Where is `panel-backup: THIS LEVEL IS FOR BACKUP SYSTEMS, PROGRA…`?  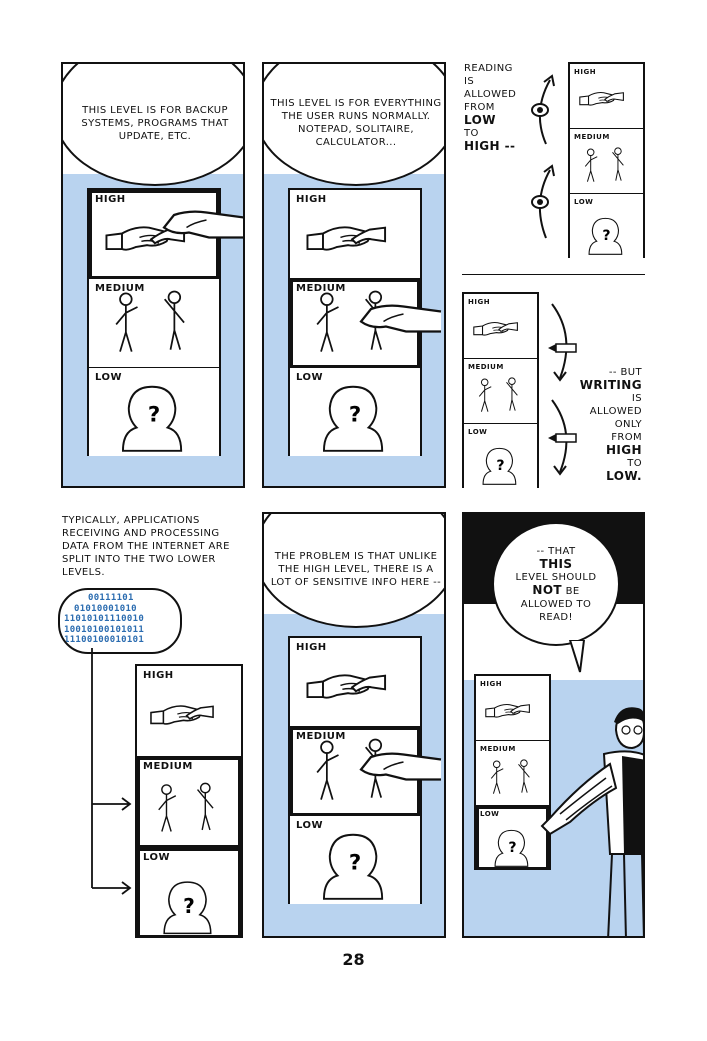
panel-backup: THIS LEVEL IS FOR BACKUP SYSTEMS, PROGRA… is located at coordinates (153, 275).